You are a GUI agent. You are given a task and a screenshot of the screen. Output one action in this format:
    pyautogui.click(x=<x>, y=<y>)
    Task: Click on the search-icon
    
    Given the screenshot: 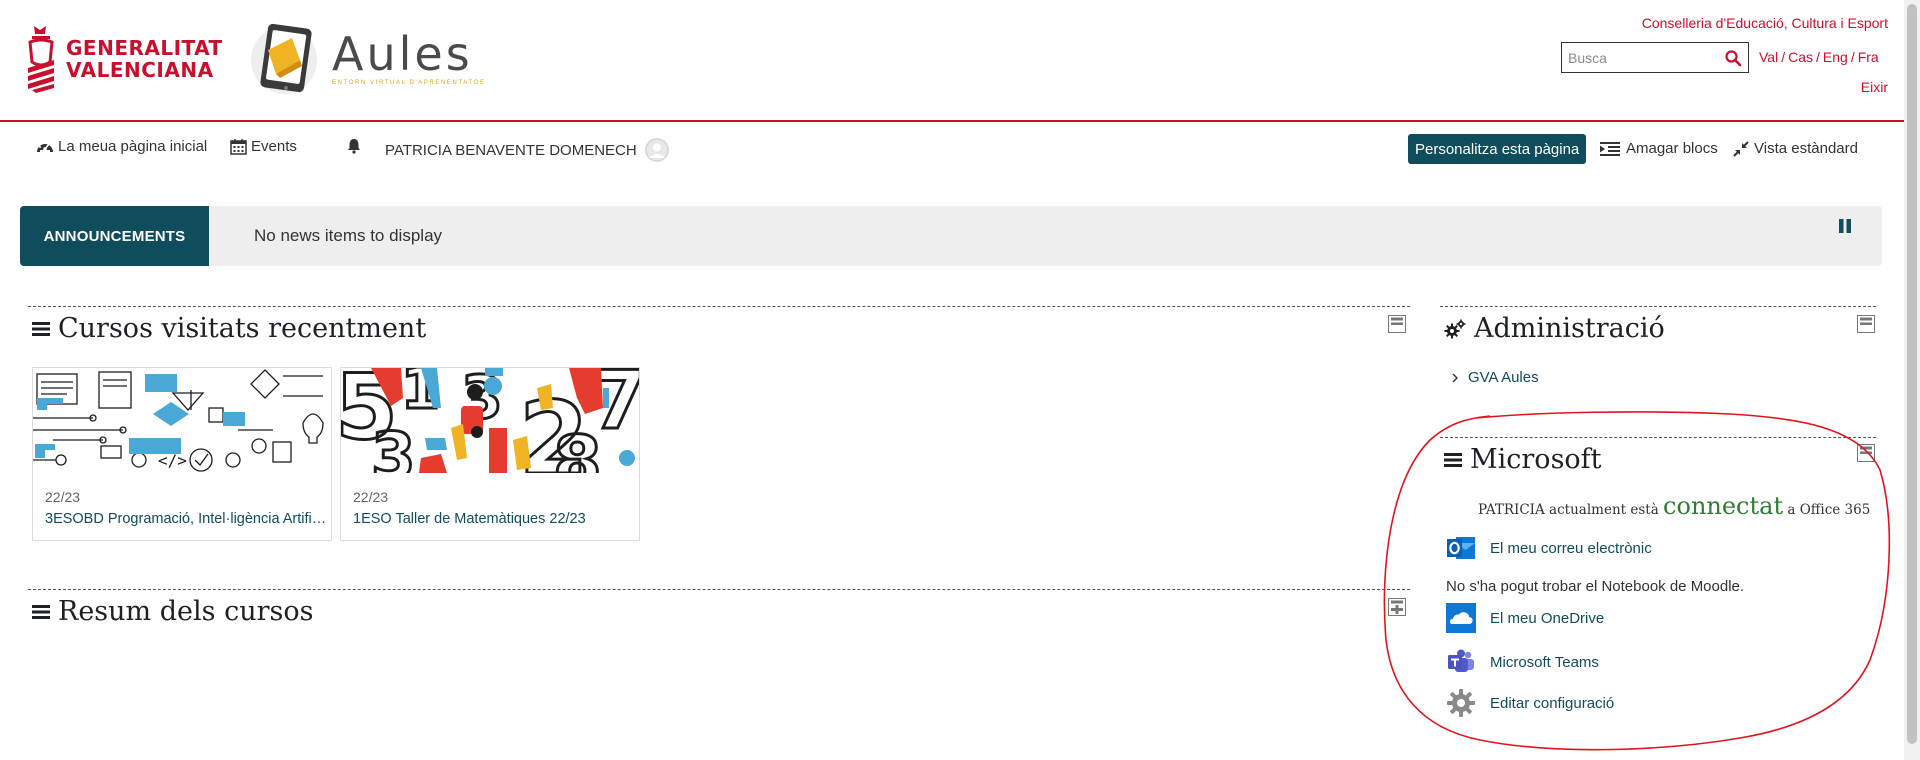 What is the action you would take?
    pyautogui.click(x=1733, y=58)
    